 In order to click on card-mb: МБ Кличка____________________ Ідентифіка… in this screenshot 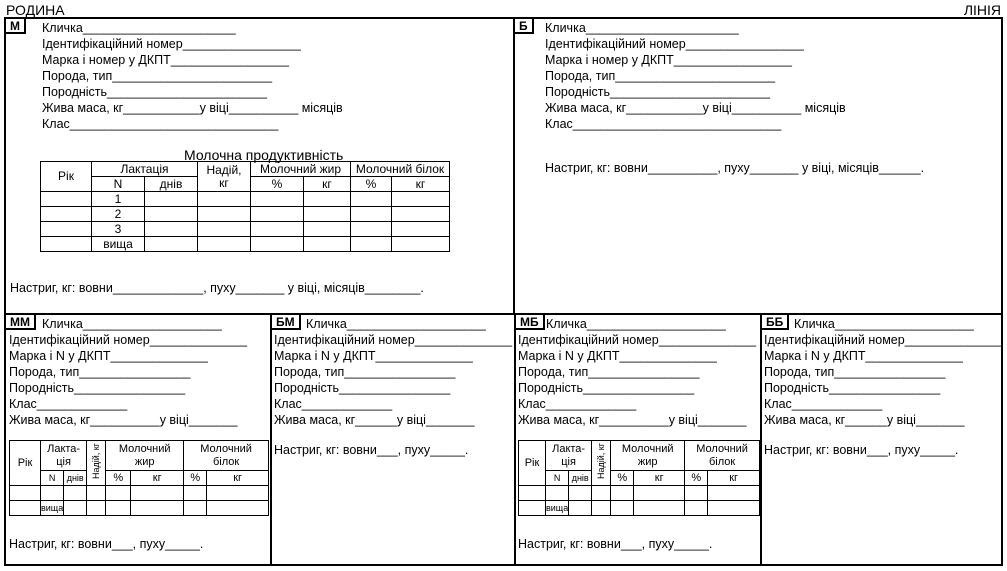, I will do `click(638, 439)`.